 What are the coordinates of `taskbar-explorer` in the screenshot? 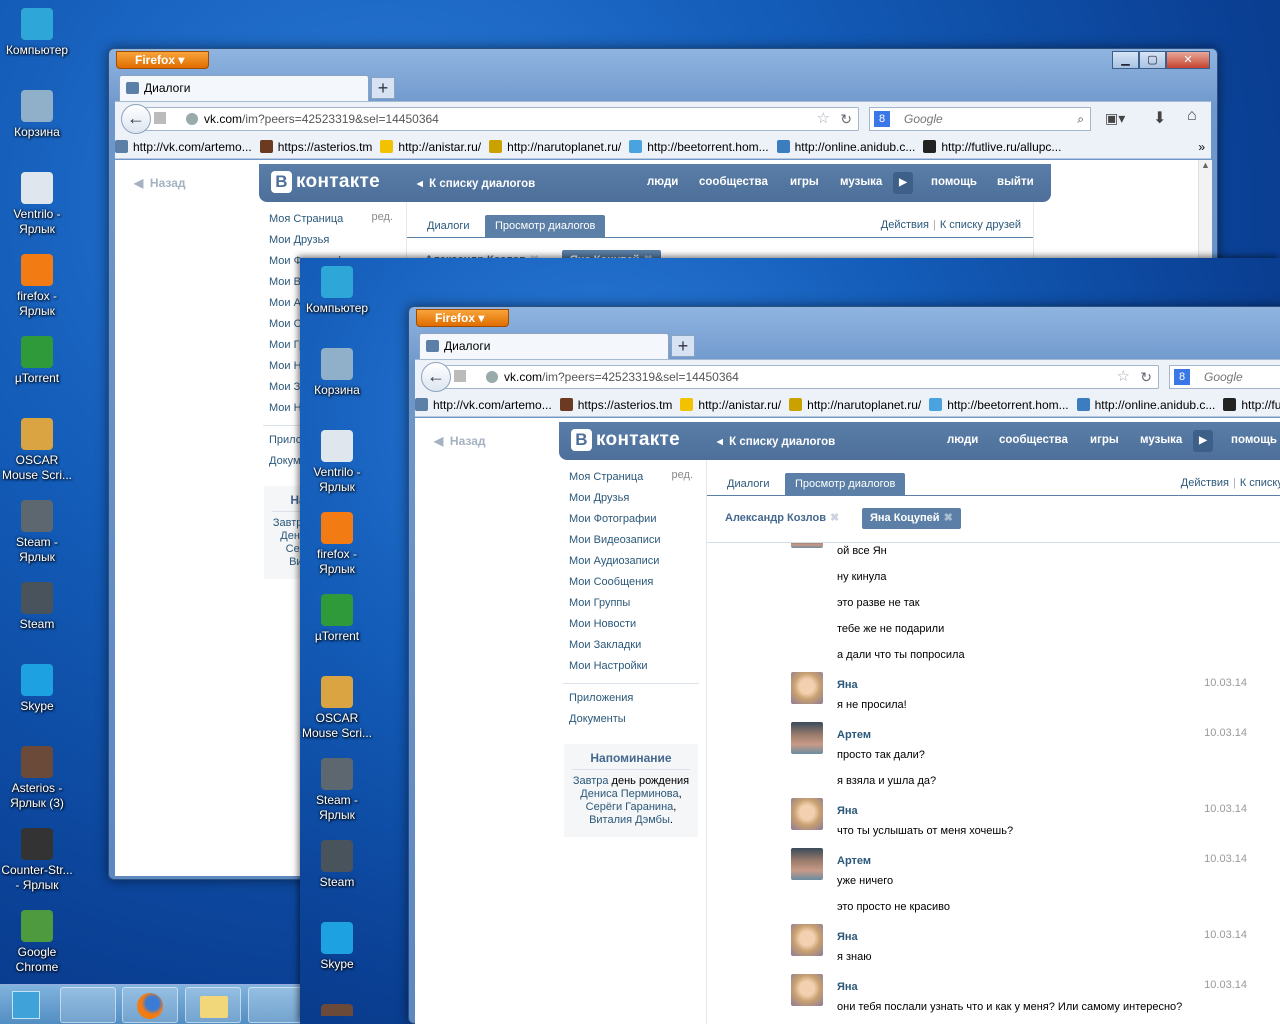 It's located at (213, 1005).